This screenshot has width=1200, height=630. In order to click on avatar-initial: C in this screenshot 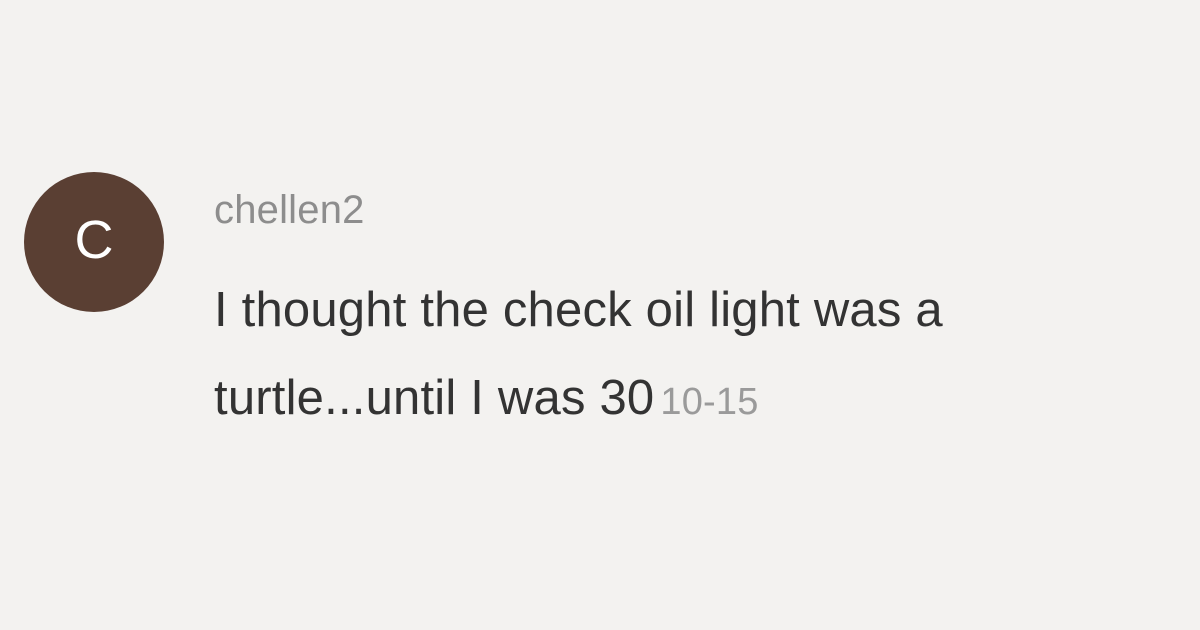, I will do `click(94, 240)`.